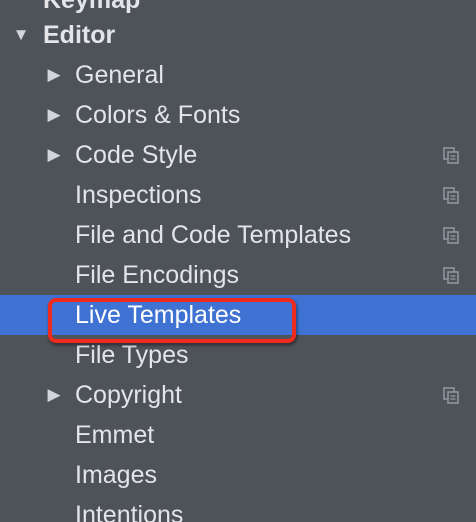 This screenshot has height=522, width=476. I want to click on tree-item-label: Emmet, so click(115, 435).